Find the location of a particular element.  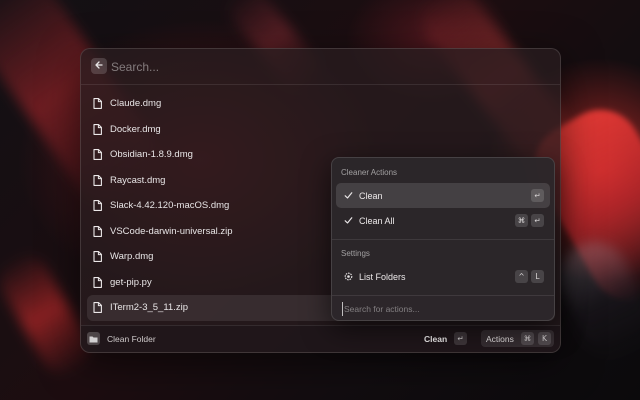

file-name: Slack-4.42.120-macOS.dmg is located at coordinates (170, 206).